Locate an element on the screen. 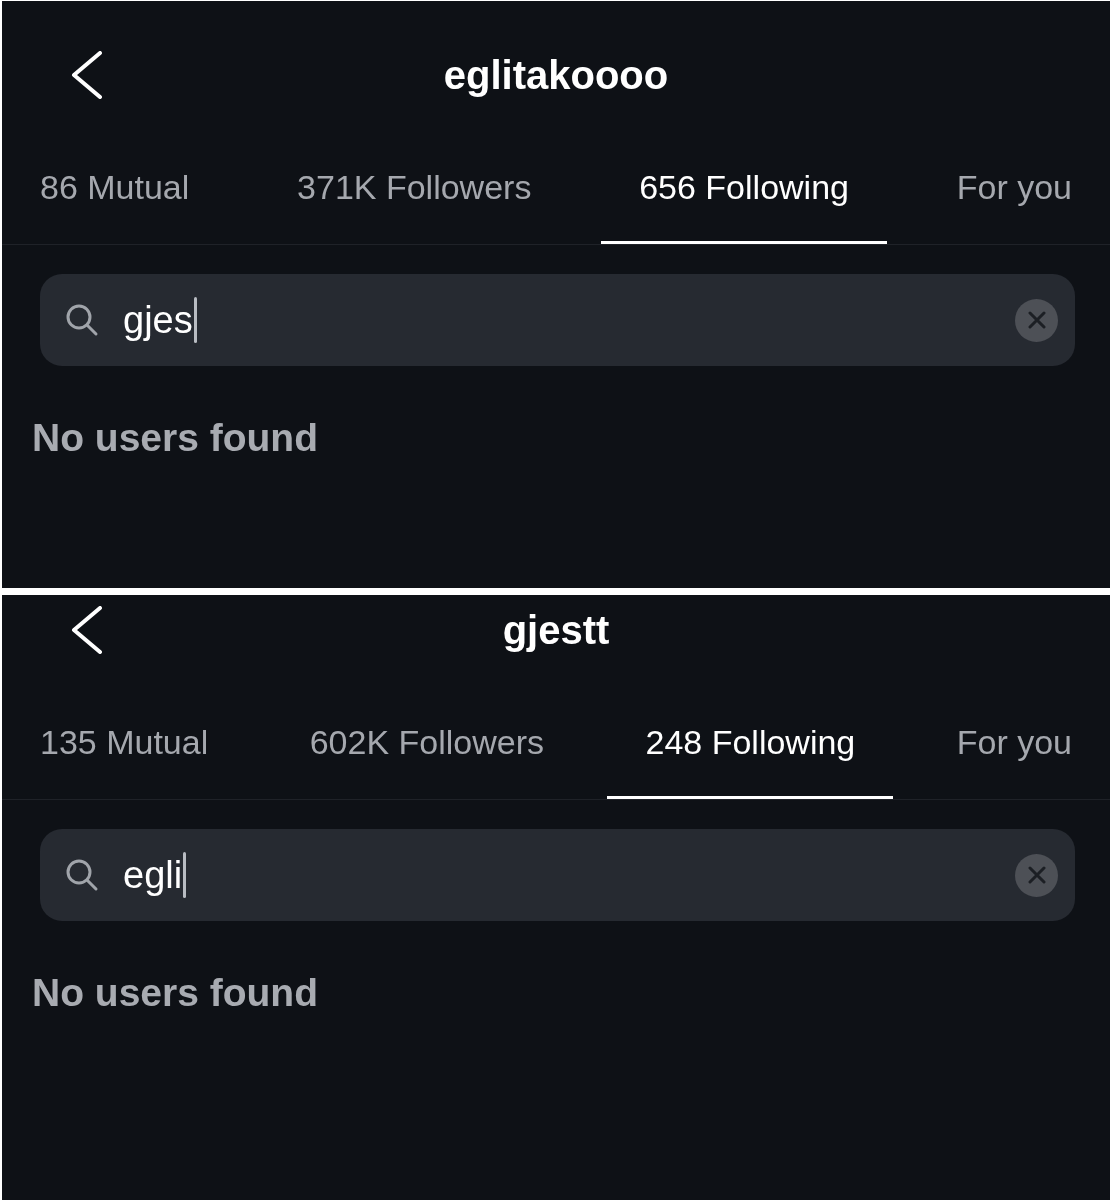 The height and width of the screenshot is (1200, 1110). search-field: egli is located at coordinates (557, 875).